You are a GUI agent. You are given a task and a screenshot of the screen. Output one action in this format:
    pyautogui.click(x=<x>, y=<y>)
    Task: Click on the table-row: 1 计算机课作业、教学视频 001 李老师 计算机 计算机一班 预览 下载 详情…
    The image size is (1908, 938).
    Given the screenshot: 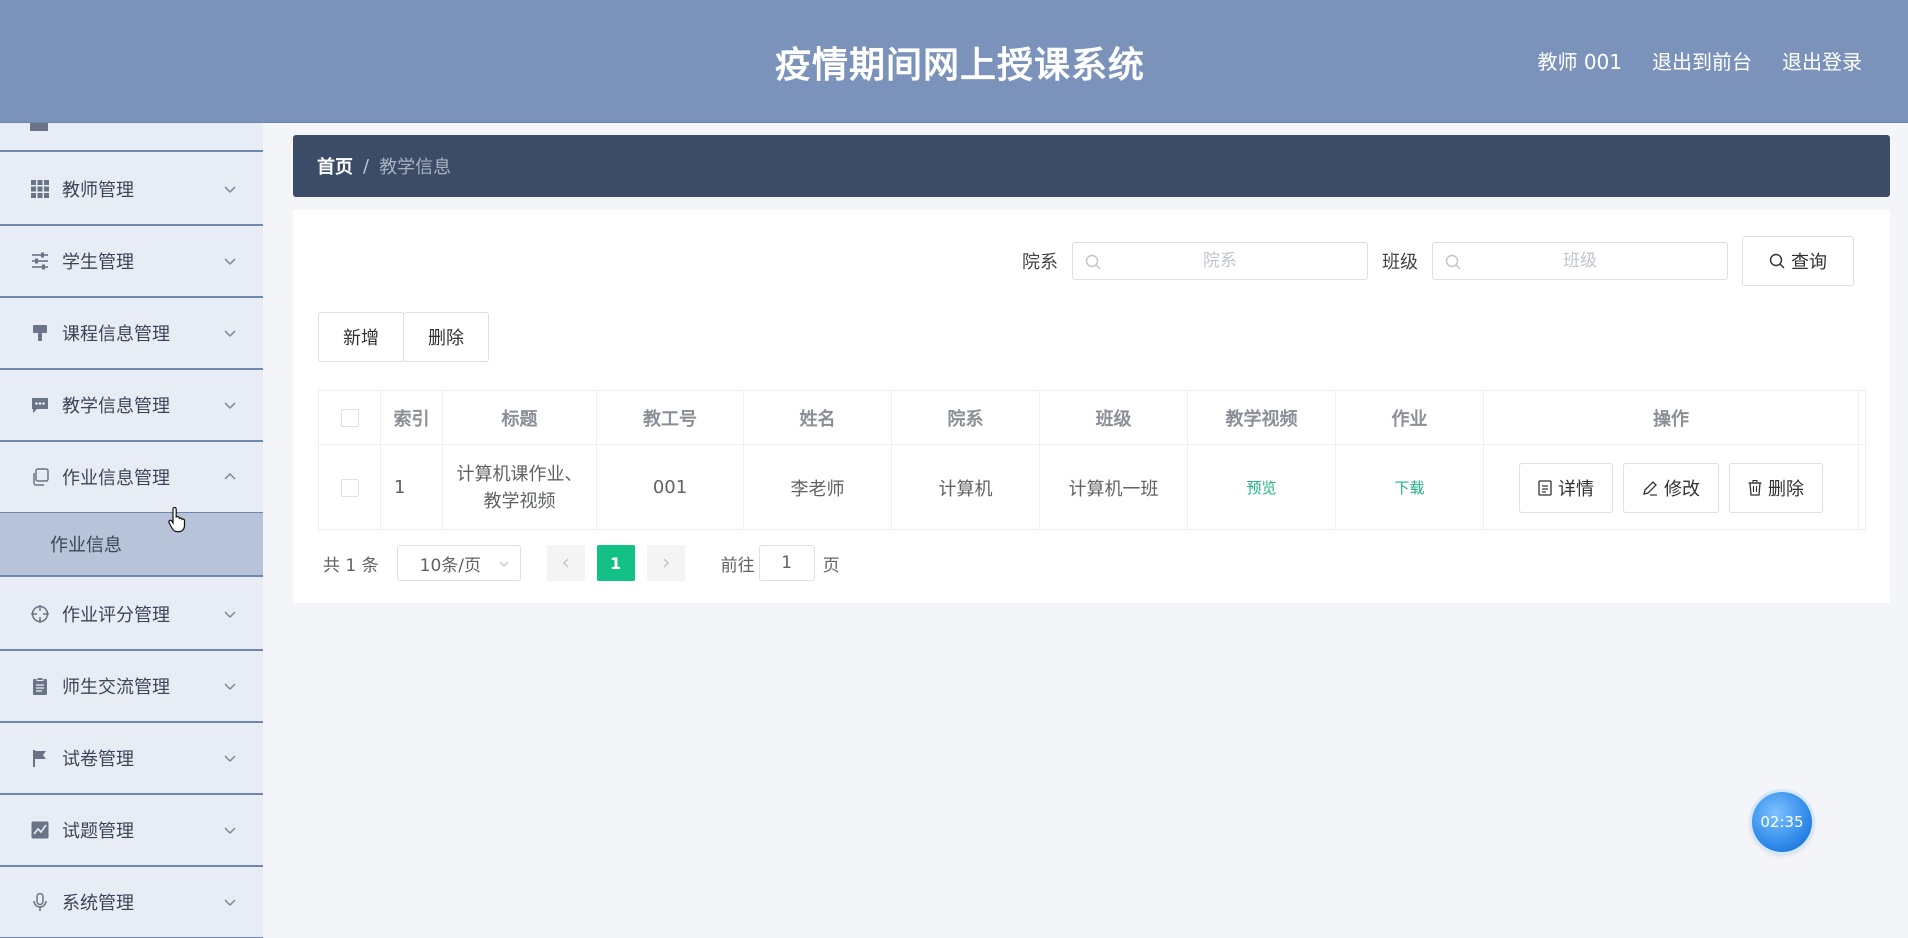 What is the action you would take?
    pyautogui.click(x=1092, y=487)
    